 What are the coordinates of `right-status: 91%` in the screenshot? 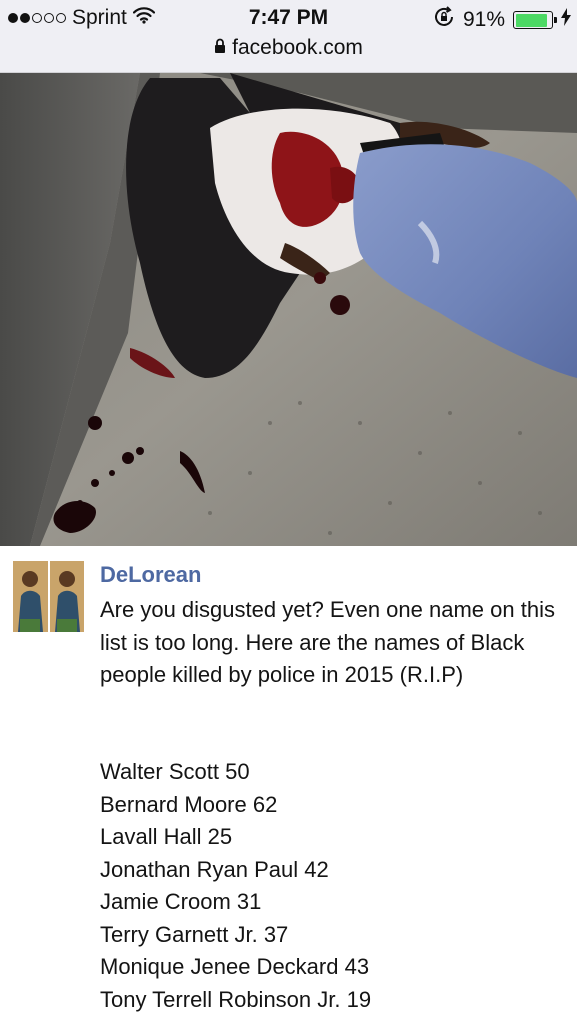 It's located at (502, 20).